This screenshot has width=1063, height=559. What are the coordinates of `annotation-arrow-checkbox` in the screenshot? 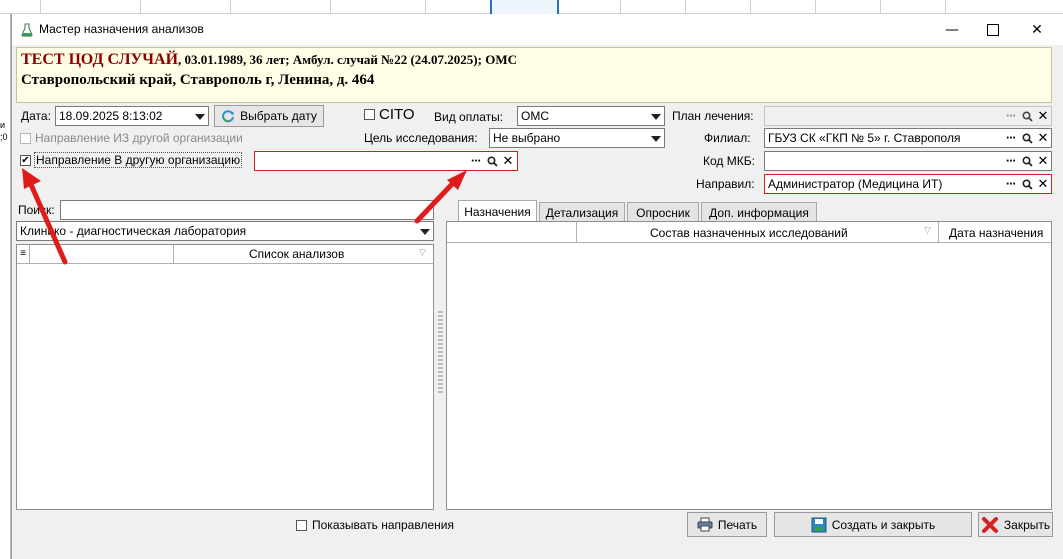 It's located at (45, 216).